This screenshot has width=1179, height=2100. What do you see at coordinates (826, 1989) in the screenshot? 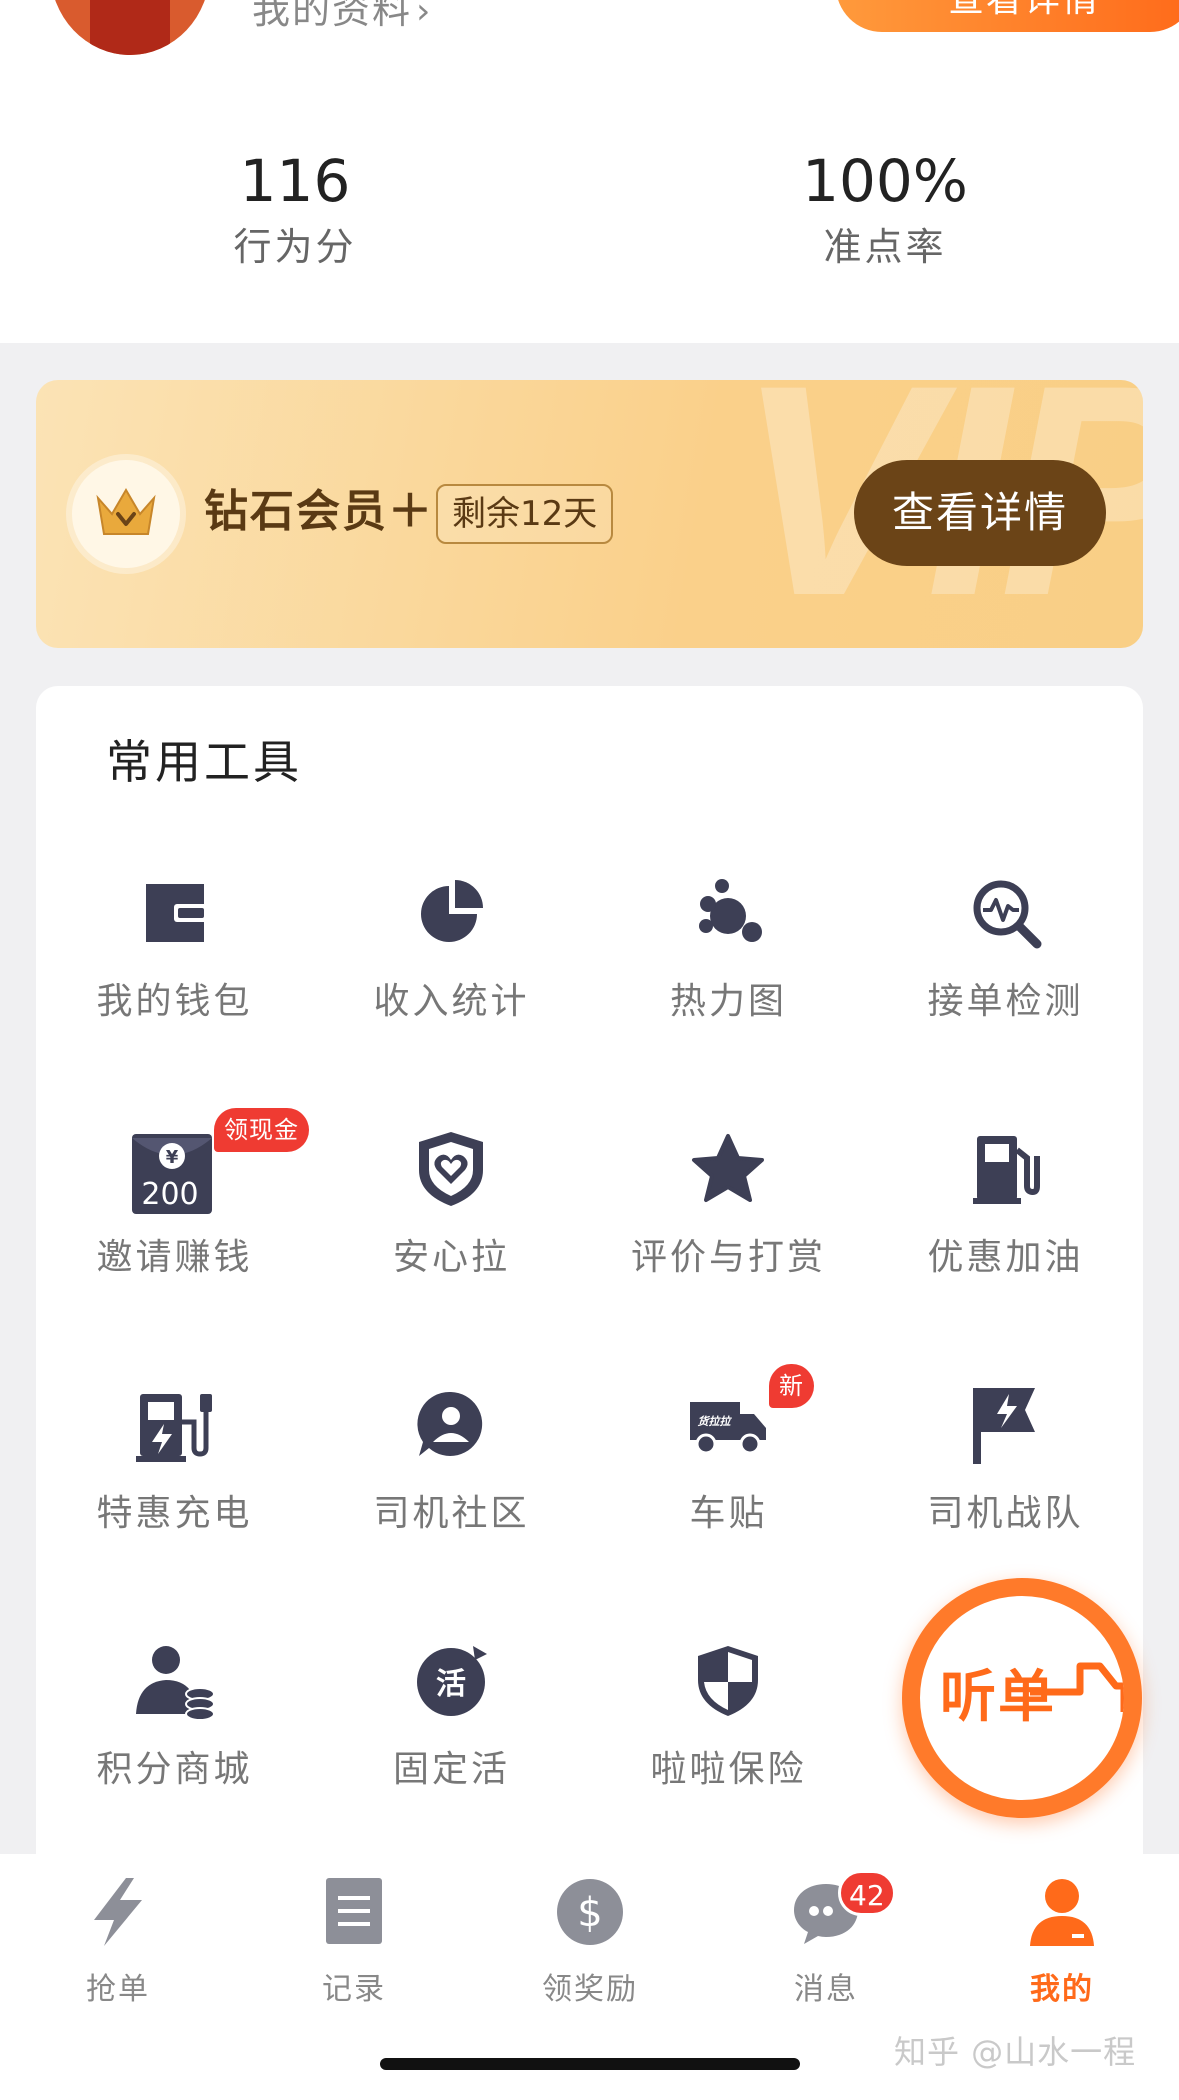
I see `tab-label: 消息` at bounding box center [826, 1989].